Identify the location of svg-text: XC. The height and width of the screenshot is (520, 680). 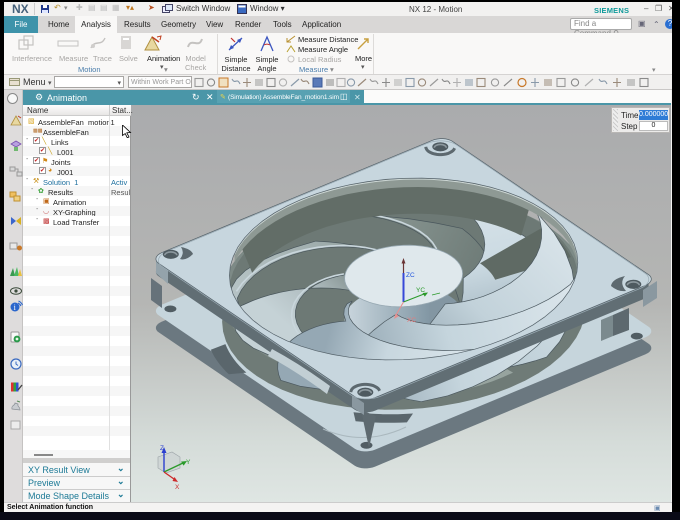
(411, 320).